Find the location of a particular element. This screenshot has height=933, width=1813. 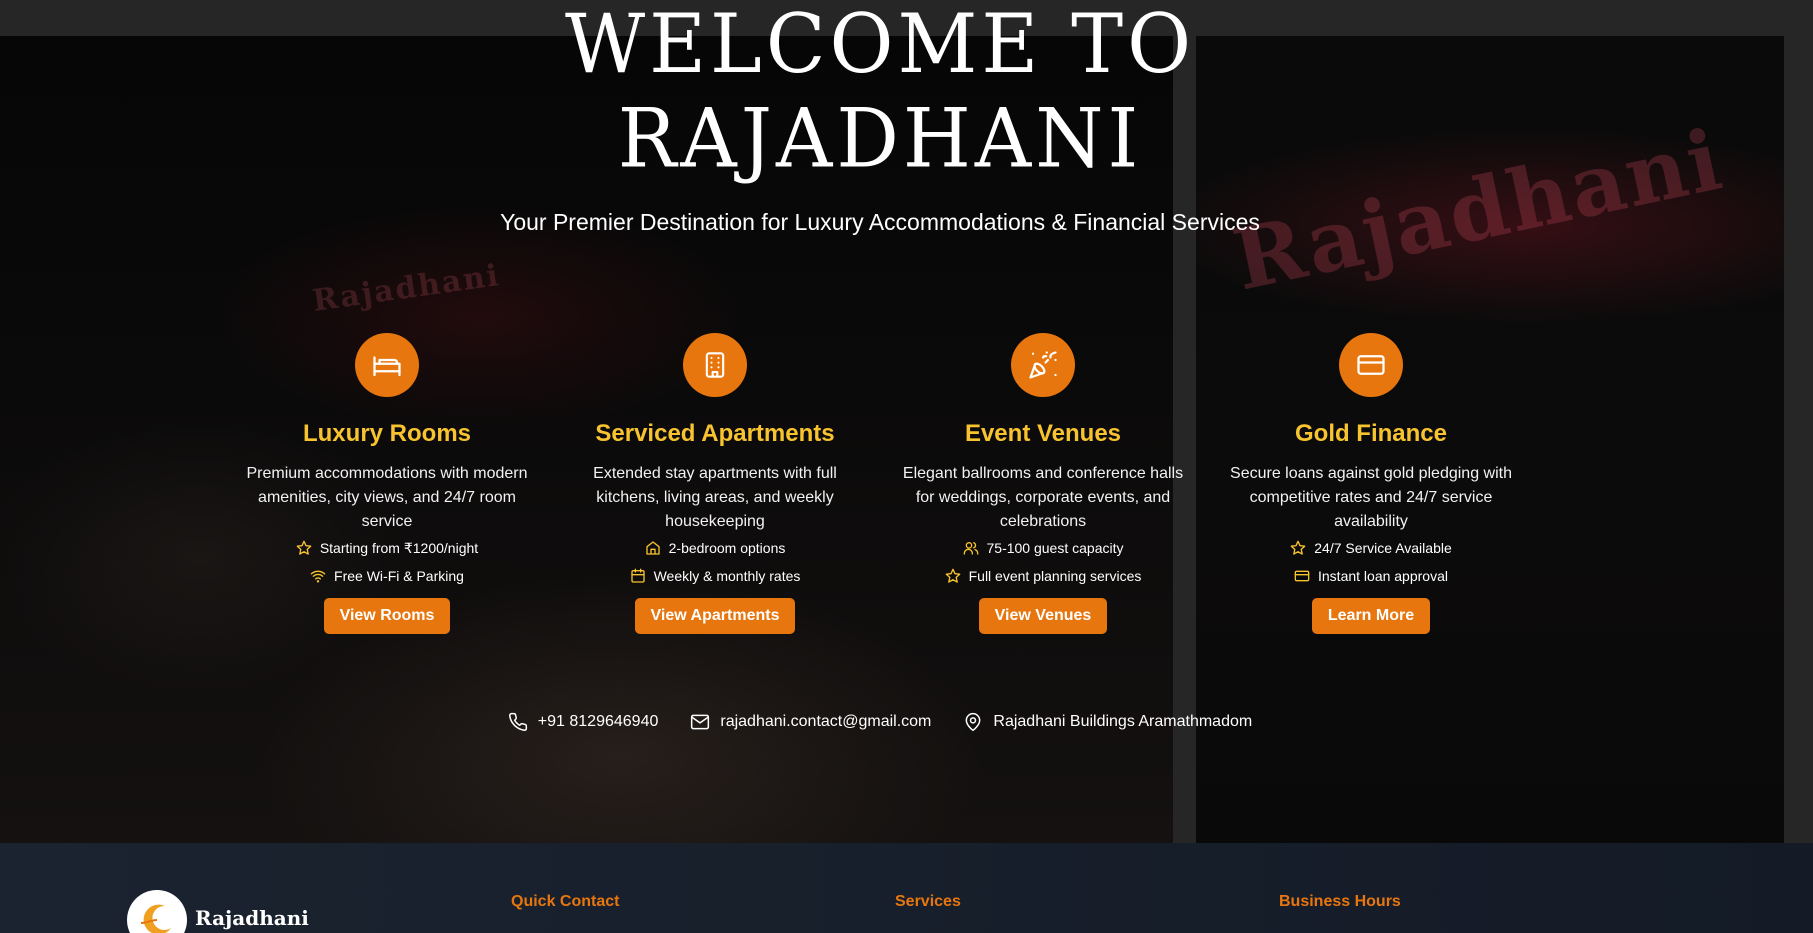

contact-phone-text: +91 8129646940 is located at coordinates (598, 721).